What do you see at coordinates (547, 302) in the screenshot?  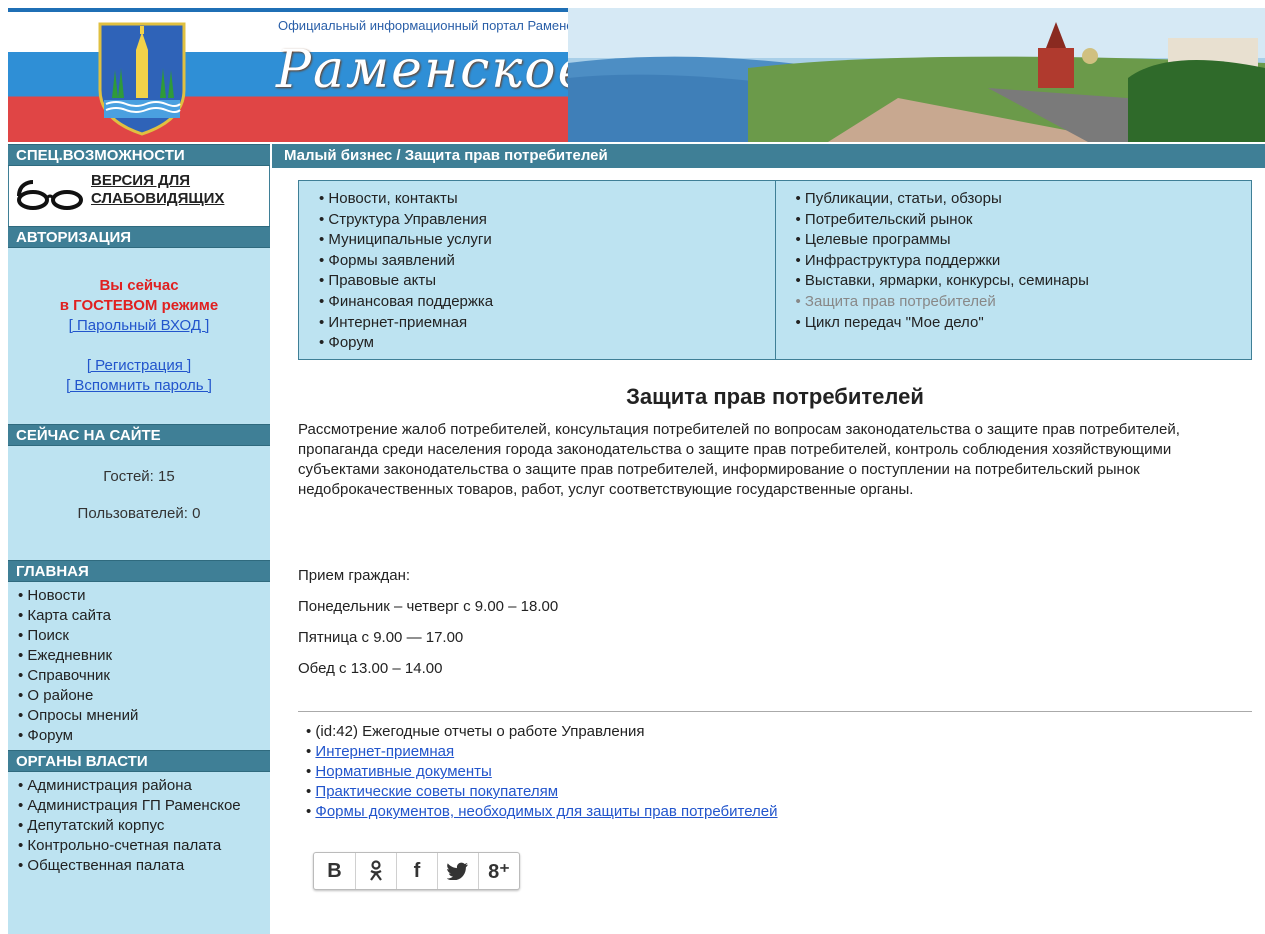 I see `section-menu-item: Финансовая поддержка` at bounding box center [547, 302].